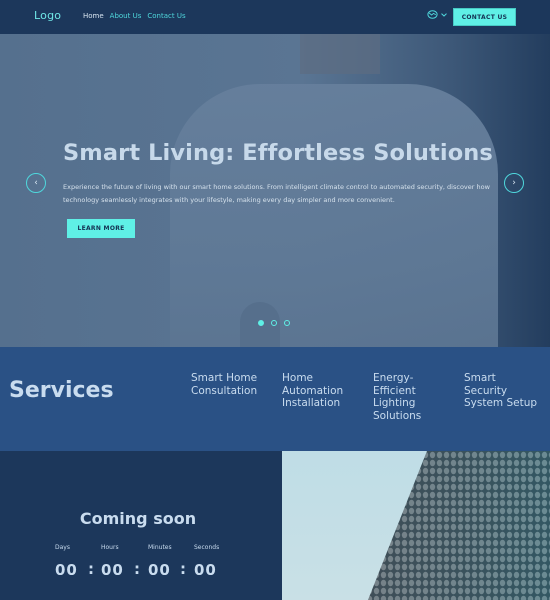  Describe the element at coordinates (110, 547) in the screenshot. I see `countdown-label-hours: Hours` at that location.